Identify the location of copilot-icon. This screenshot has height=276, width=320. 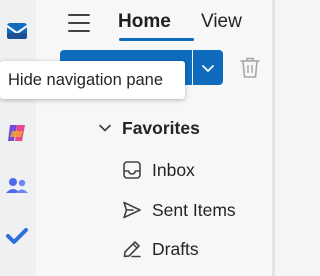
(17, 133).